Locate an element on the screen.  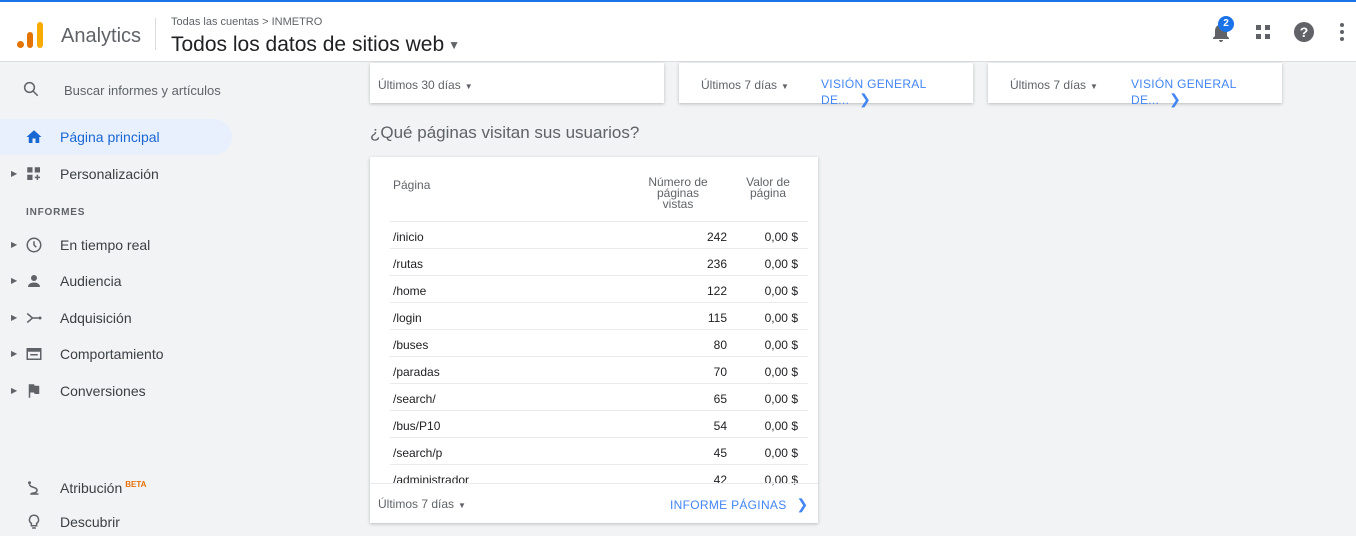
sidebar-item-behavior: ▶ Comportamiento is located at coordinates (116, 354).